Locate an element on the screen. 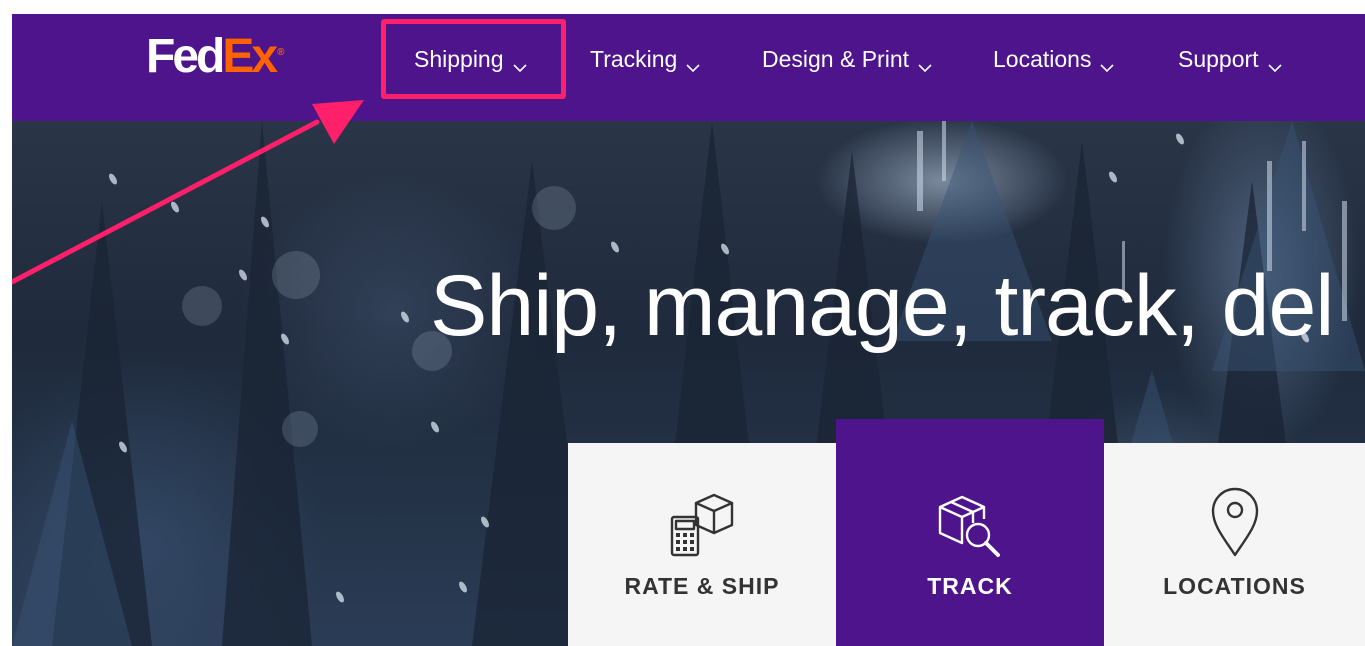 The width and height of the screenshot is (1365, 646). rate-ship-tile: RATE & SHIP is located at coordinates (702, 544).